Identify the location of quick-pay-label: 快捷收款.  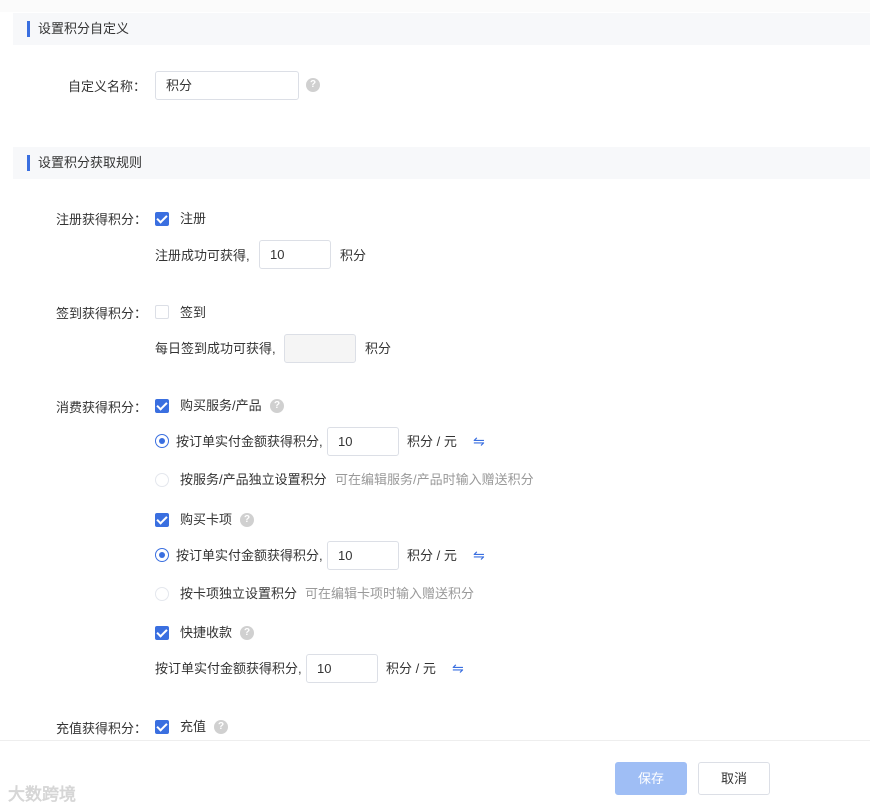
(206, 633).